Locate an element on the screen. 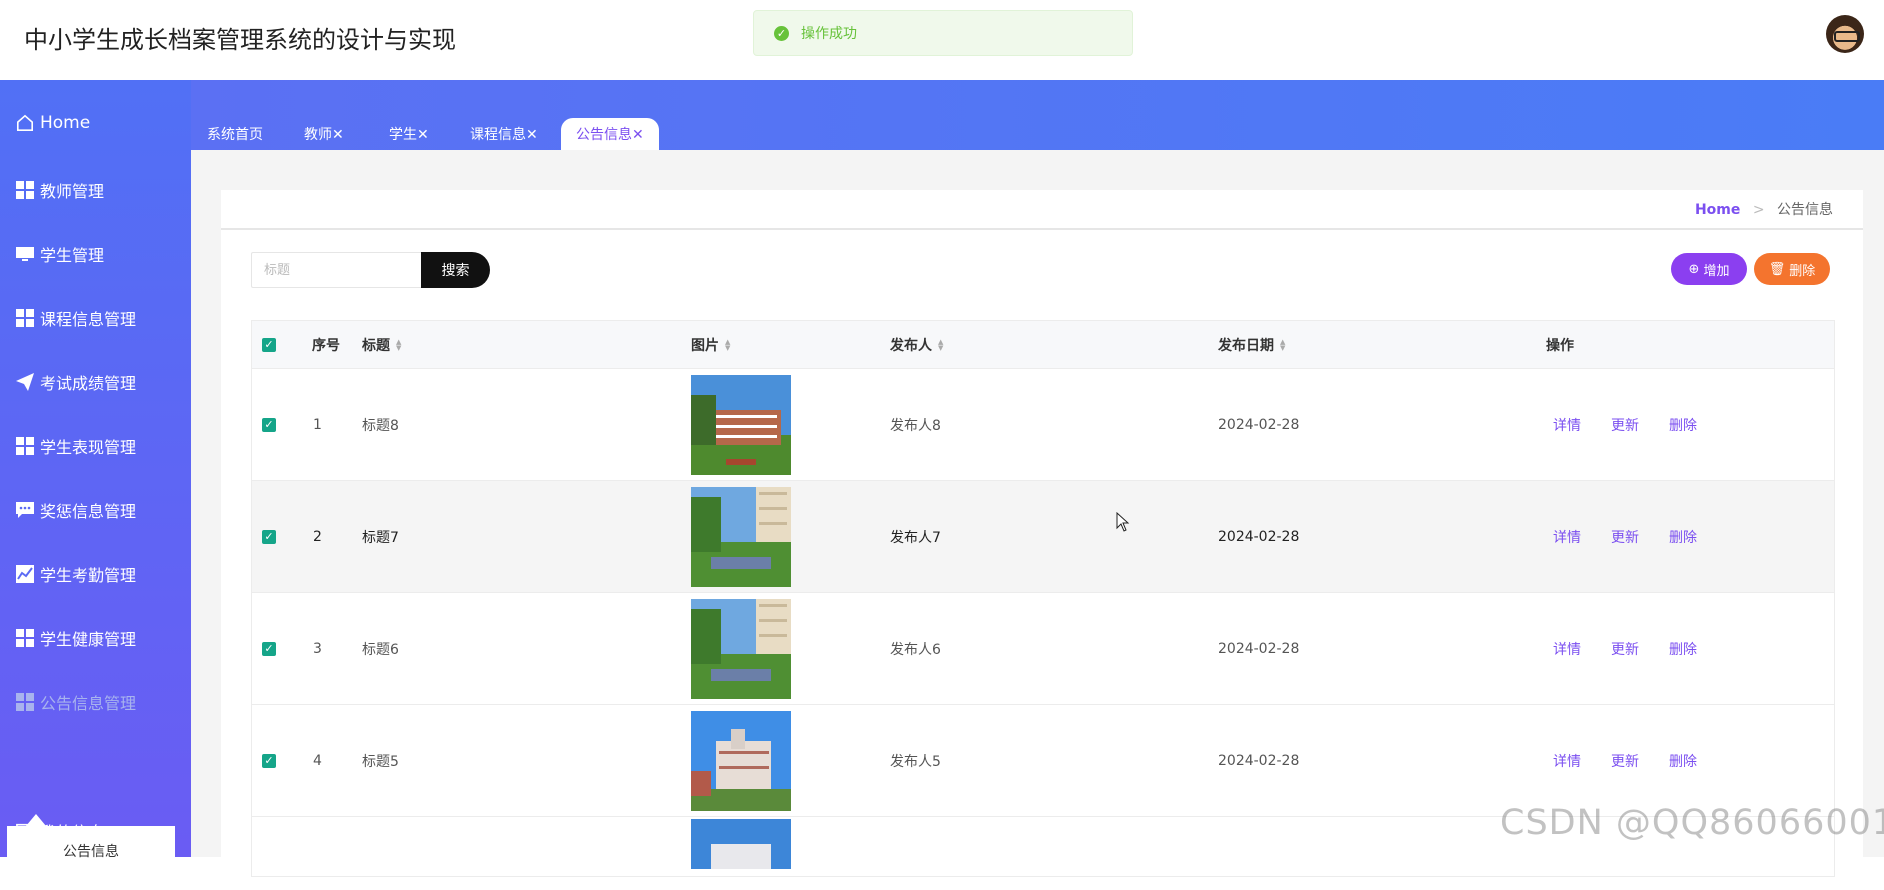 The height and width of the screenshot is (890, 1884). tab-student: 学生✕ is located at coordinates (409, 134).